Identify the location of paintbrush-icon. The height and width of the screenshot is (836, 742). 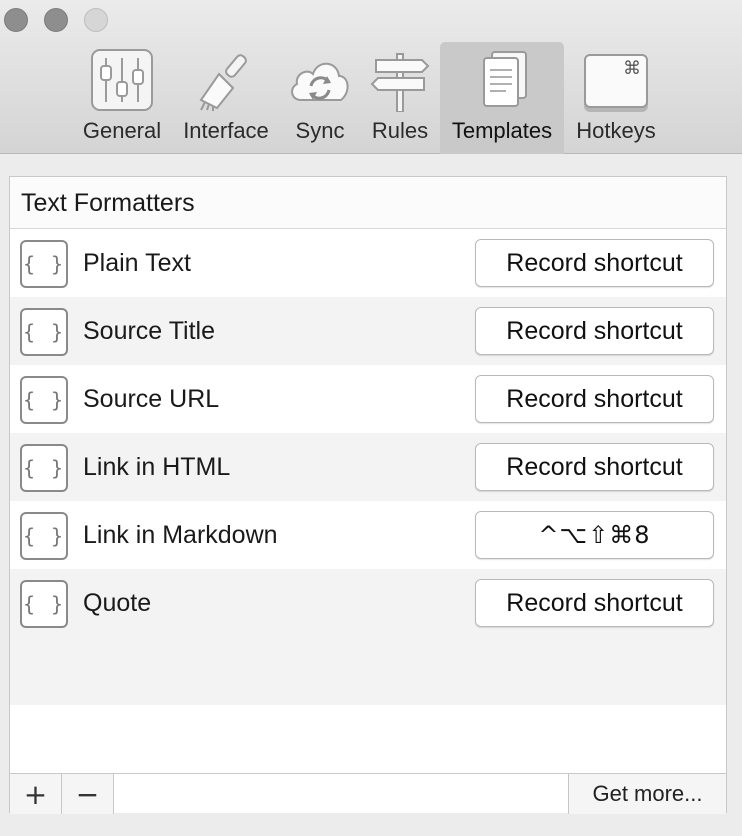
(226, 80).